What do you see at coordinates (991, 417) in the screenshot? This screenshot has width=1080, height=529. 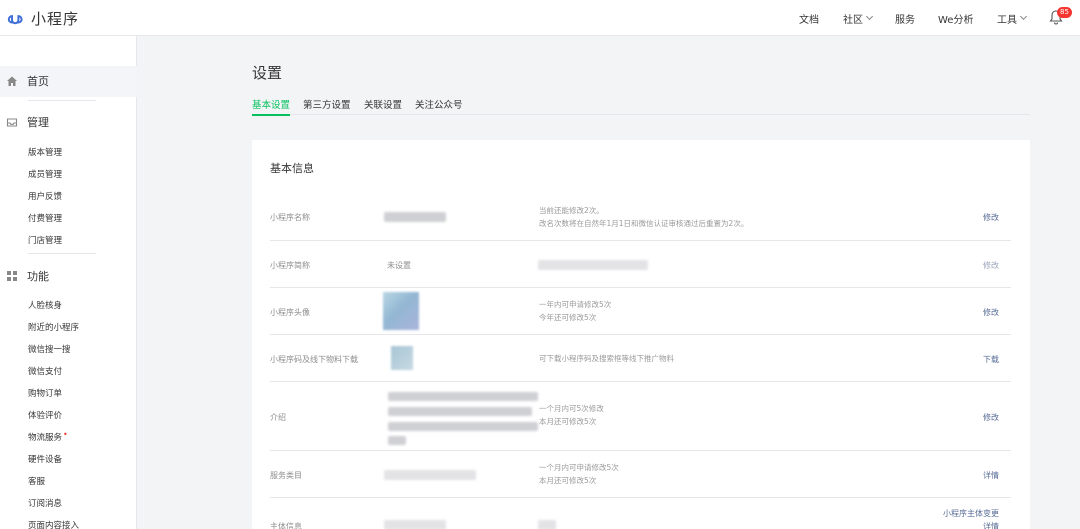 I see `edit-intro-link: 修改` at bounding box center [991, 417].